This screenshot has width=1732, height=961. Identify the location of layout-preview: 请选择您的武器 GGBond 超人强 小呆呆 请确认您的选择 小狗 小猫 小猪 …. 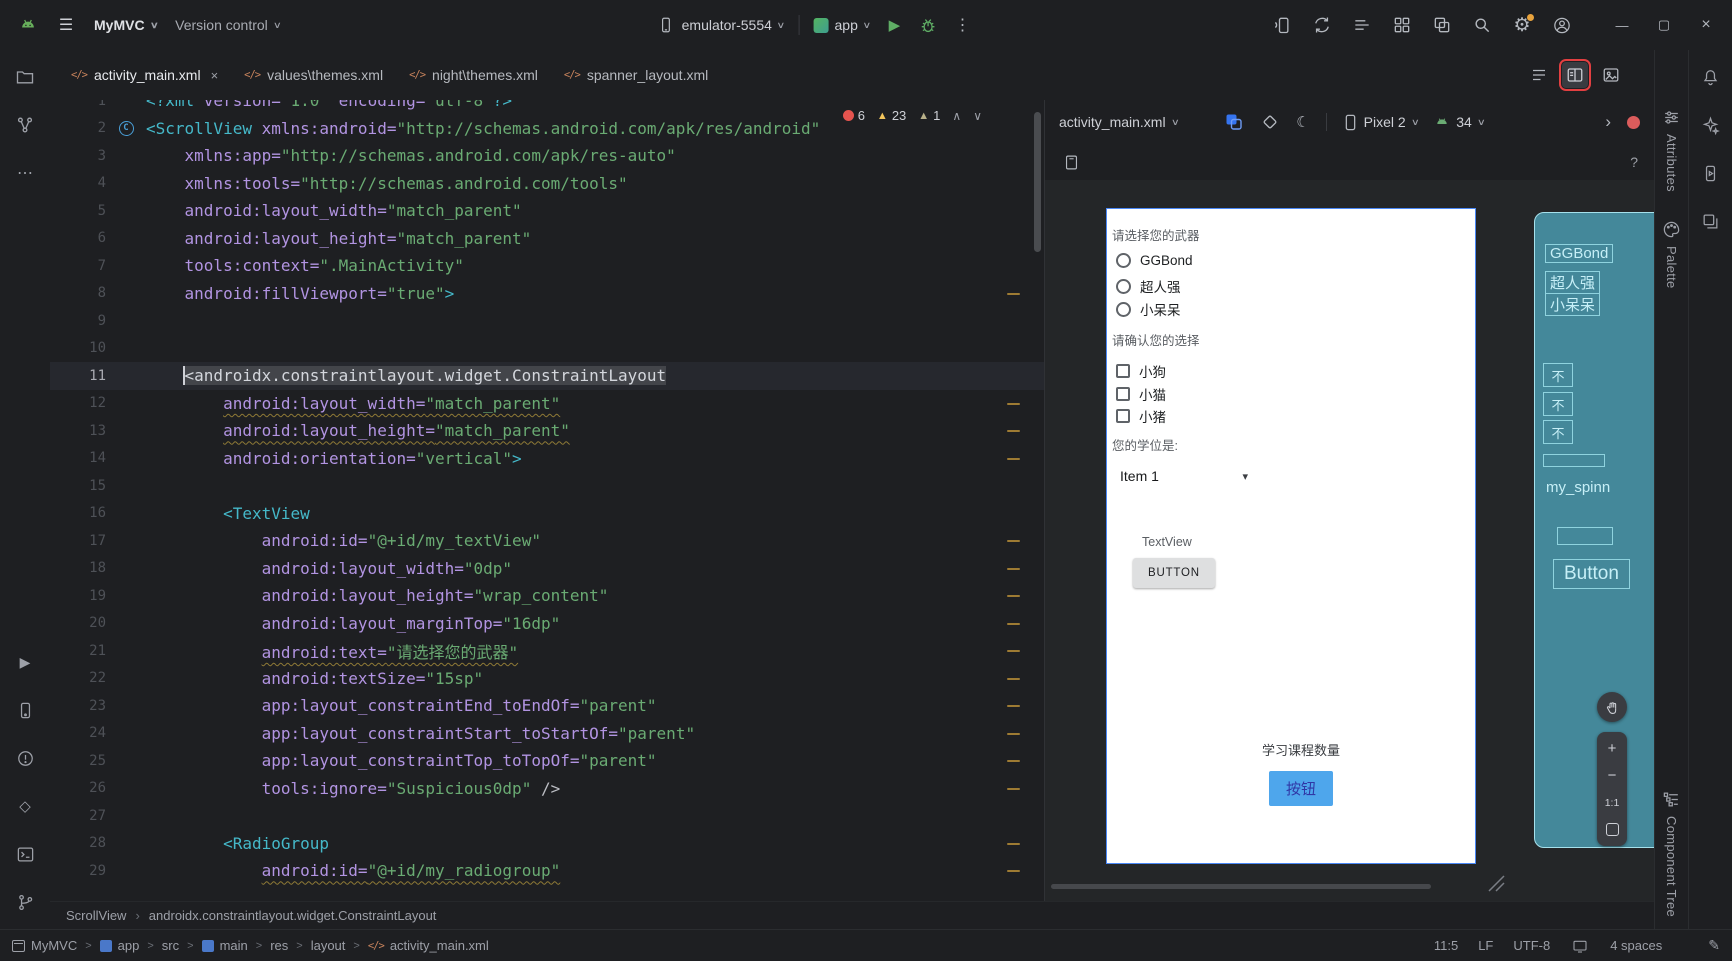
(1291, 536).